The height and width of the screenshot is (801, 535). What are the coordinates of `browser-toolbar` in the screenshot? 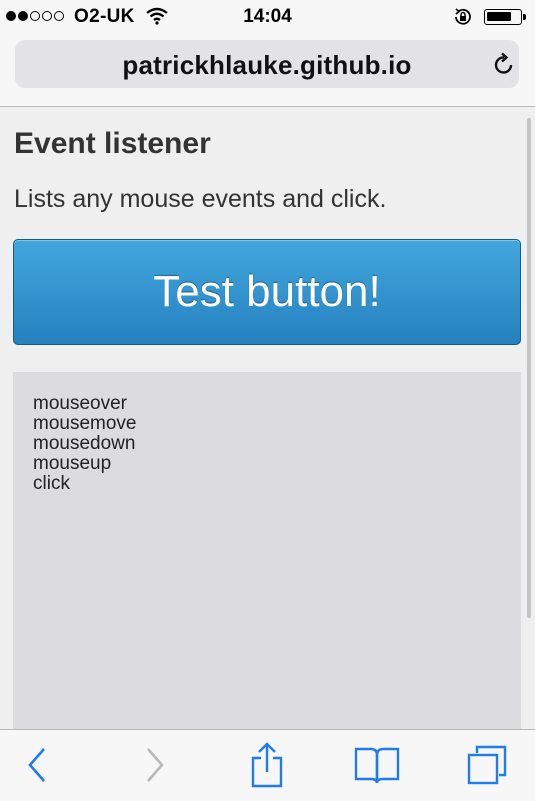 It's located at (267, 765).